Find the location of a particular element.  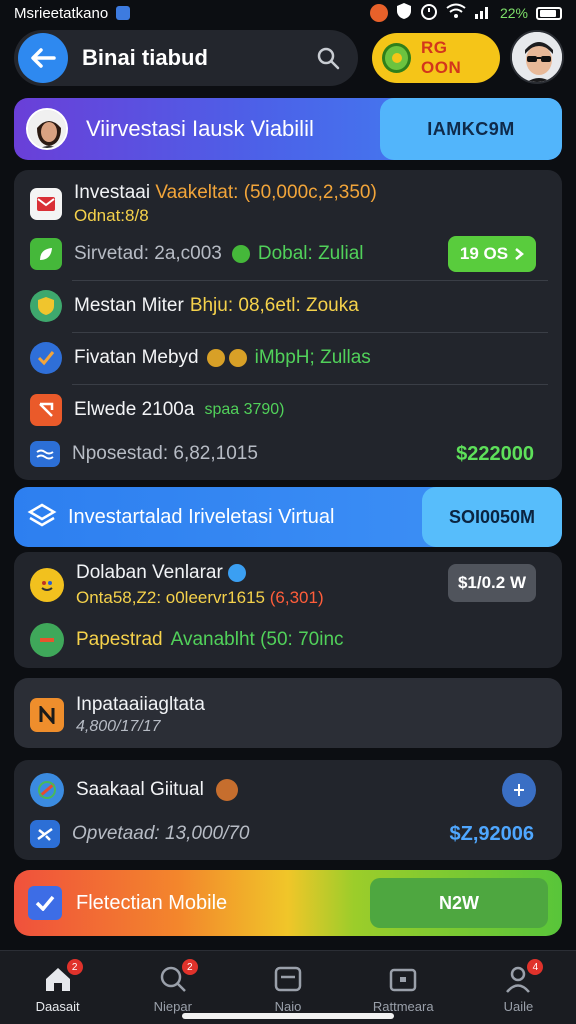

coin-balance: RG OON is located at coordinates (441, 57).